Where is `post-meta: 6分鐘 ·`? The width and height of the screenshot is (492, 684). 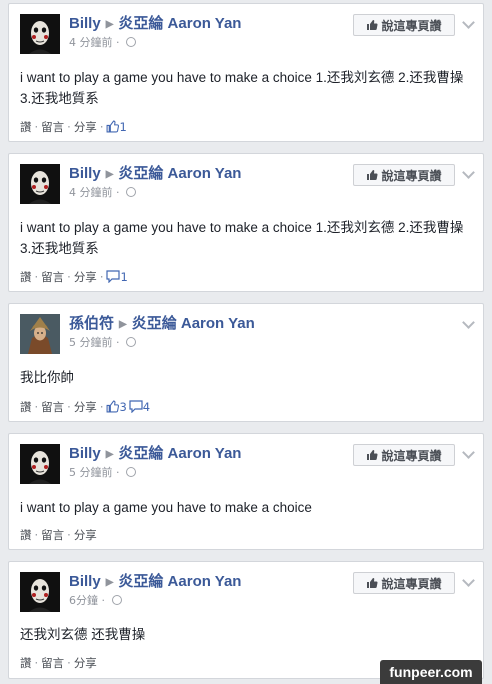 post-meta: 6分鐘 · is located at coordinates (95, 600).